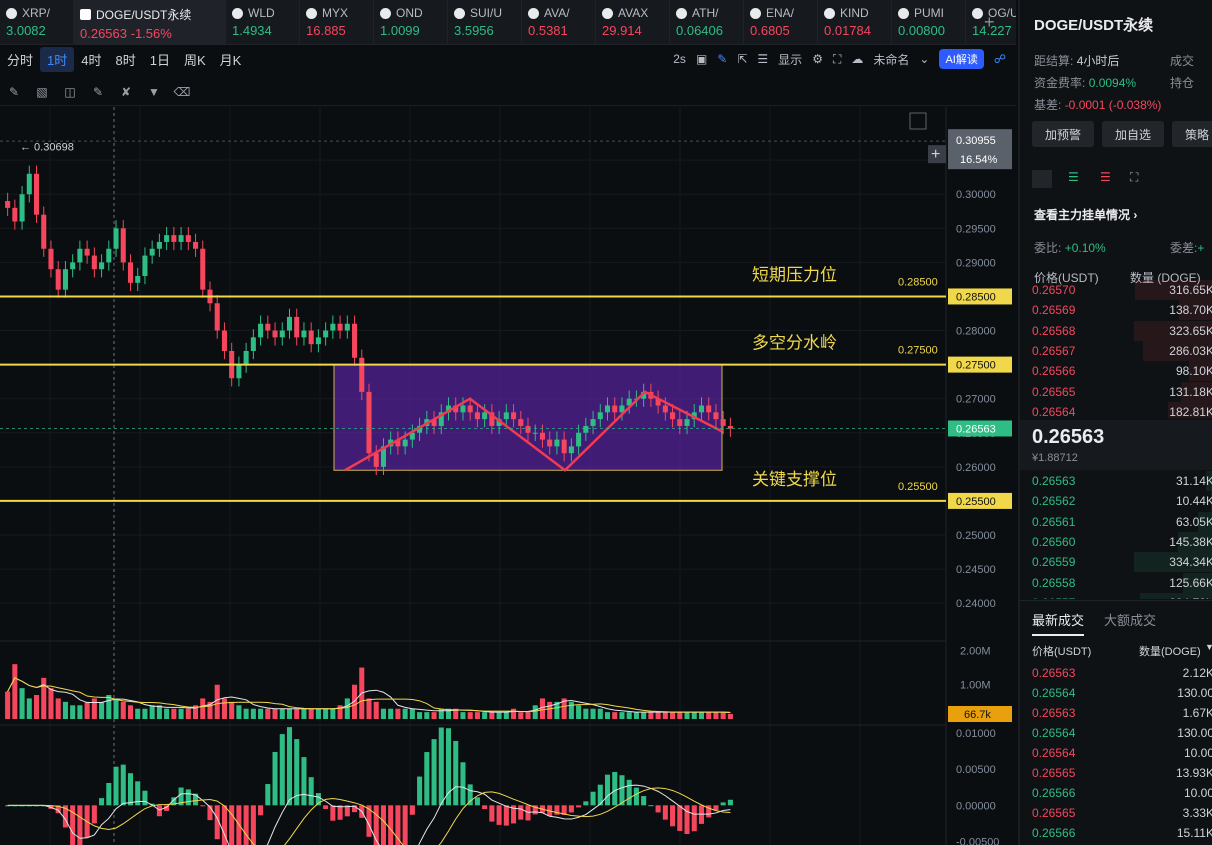  Describe the element at coordinates (14, 92) in the screenshot. I see `draw-line-icon: ✎` at that location.